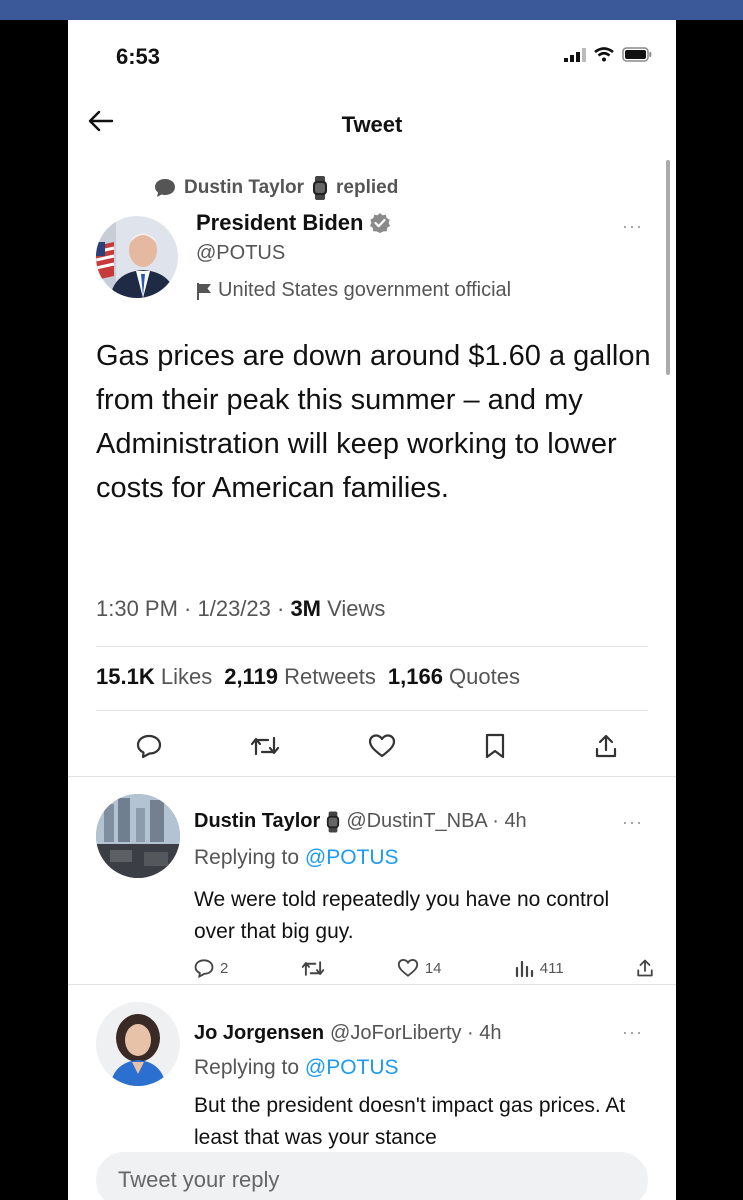  I want to click on bookmark-icon, so click(495, 746).